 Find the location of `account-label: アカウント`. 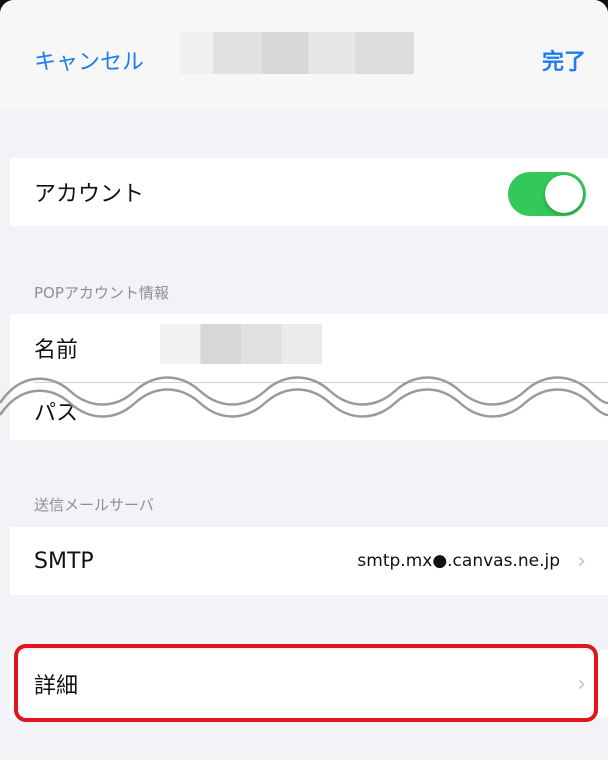

account-label: アカウント is located at coordinates (89, 194).